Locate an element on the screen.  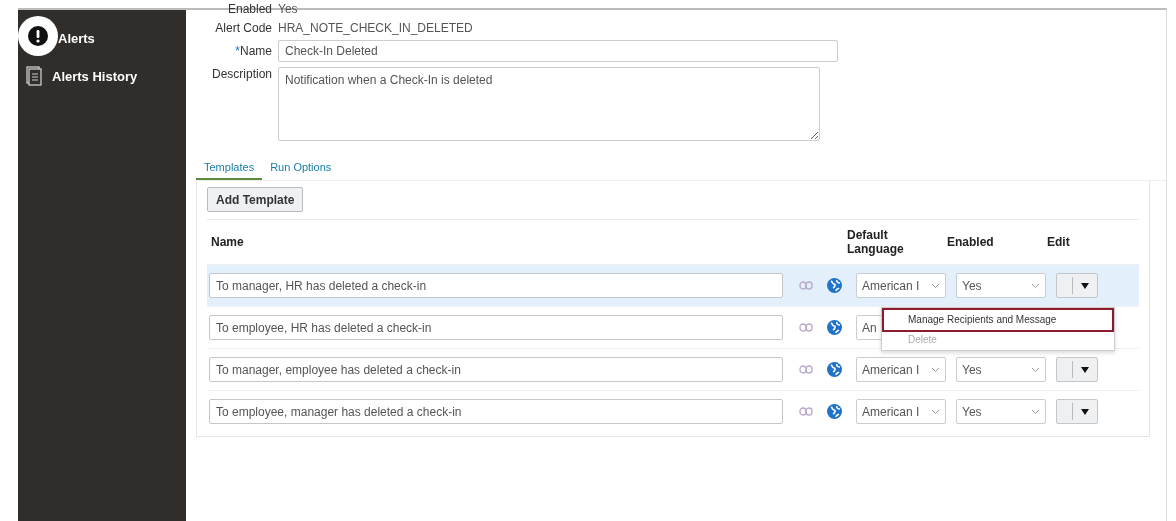
table-row: To manager, HR has deleted a check-in American I Yes is located at coordinates (673, 285).